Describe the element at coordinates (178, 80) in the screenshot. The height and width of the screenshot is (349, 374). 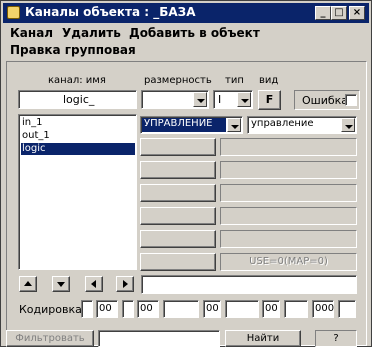
I see `dimension-header: размерность` at that location.